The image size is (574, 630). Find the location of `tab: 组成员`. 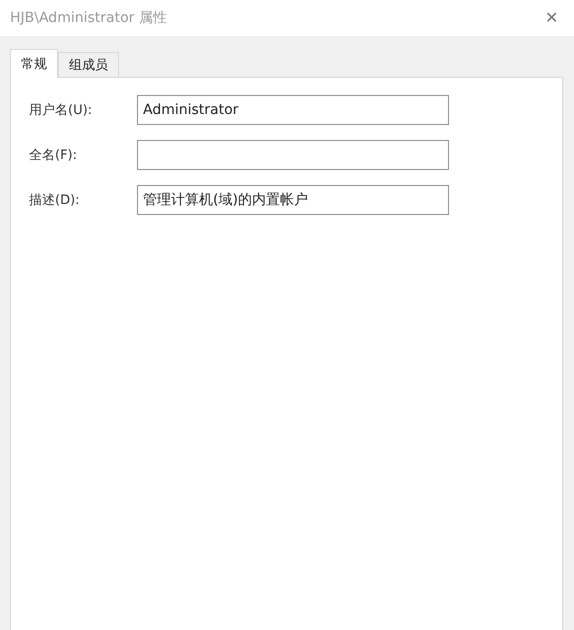

tab: 组成员 is located at coordinates (88, 64).